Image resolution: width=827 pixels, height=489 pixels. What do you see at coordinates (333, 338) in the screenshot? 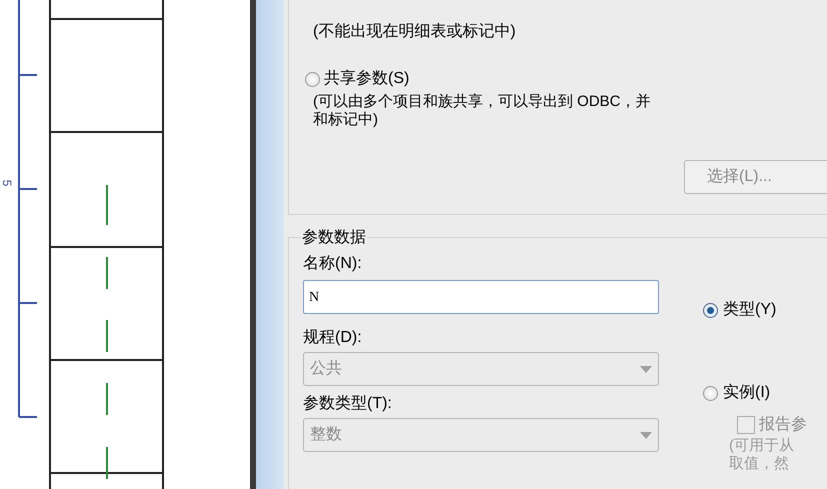
I see `field-label: 规程(D):` at bounding box center [333, 338].